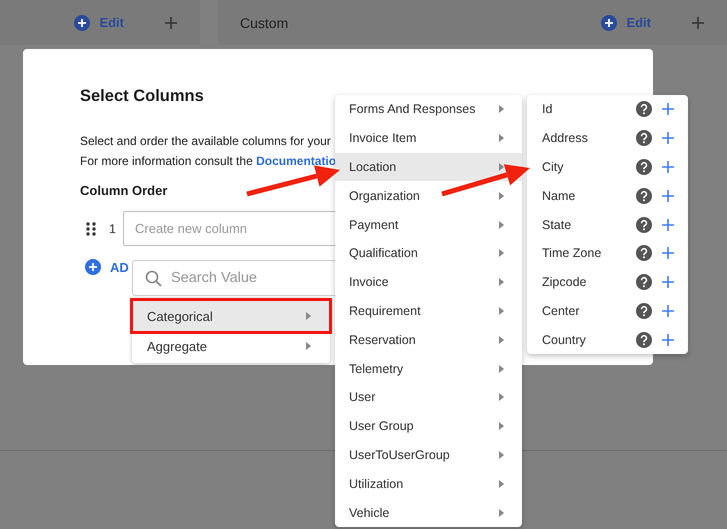  I want to click on dialog-title: Select Columns, so click(142, 96).